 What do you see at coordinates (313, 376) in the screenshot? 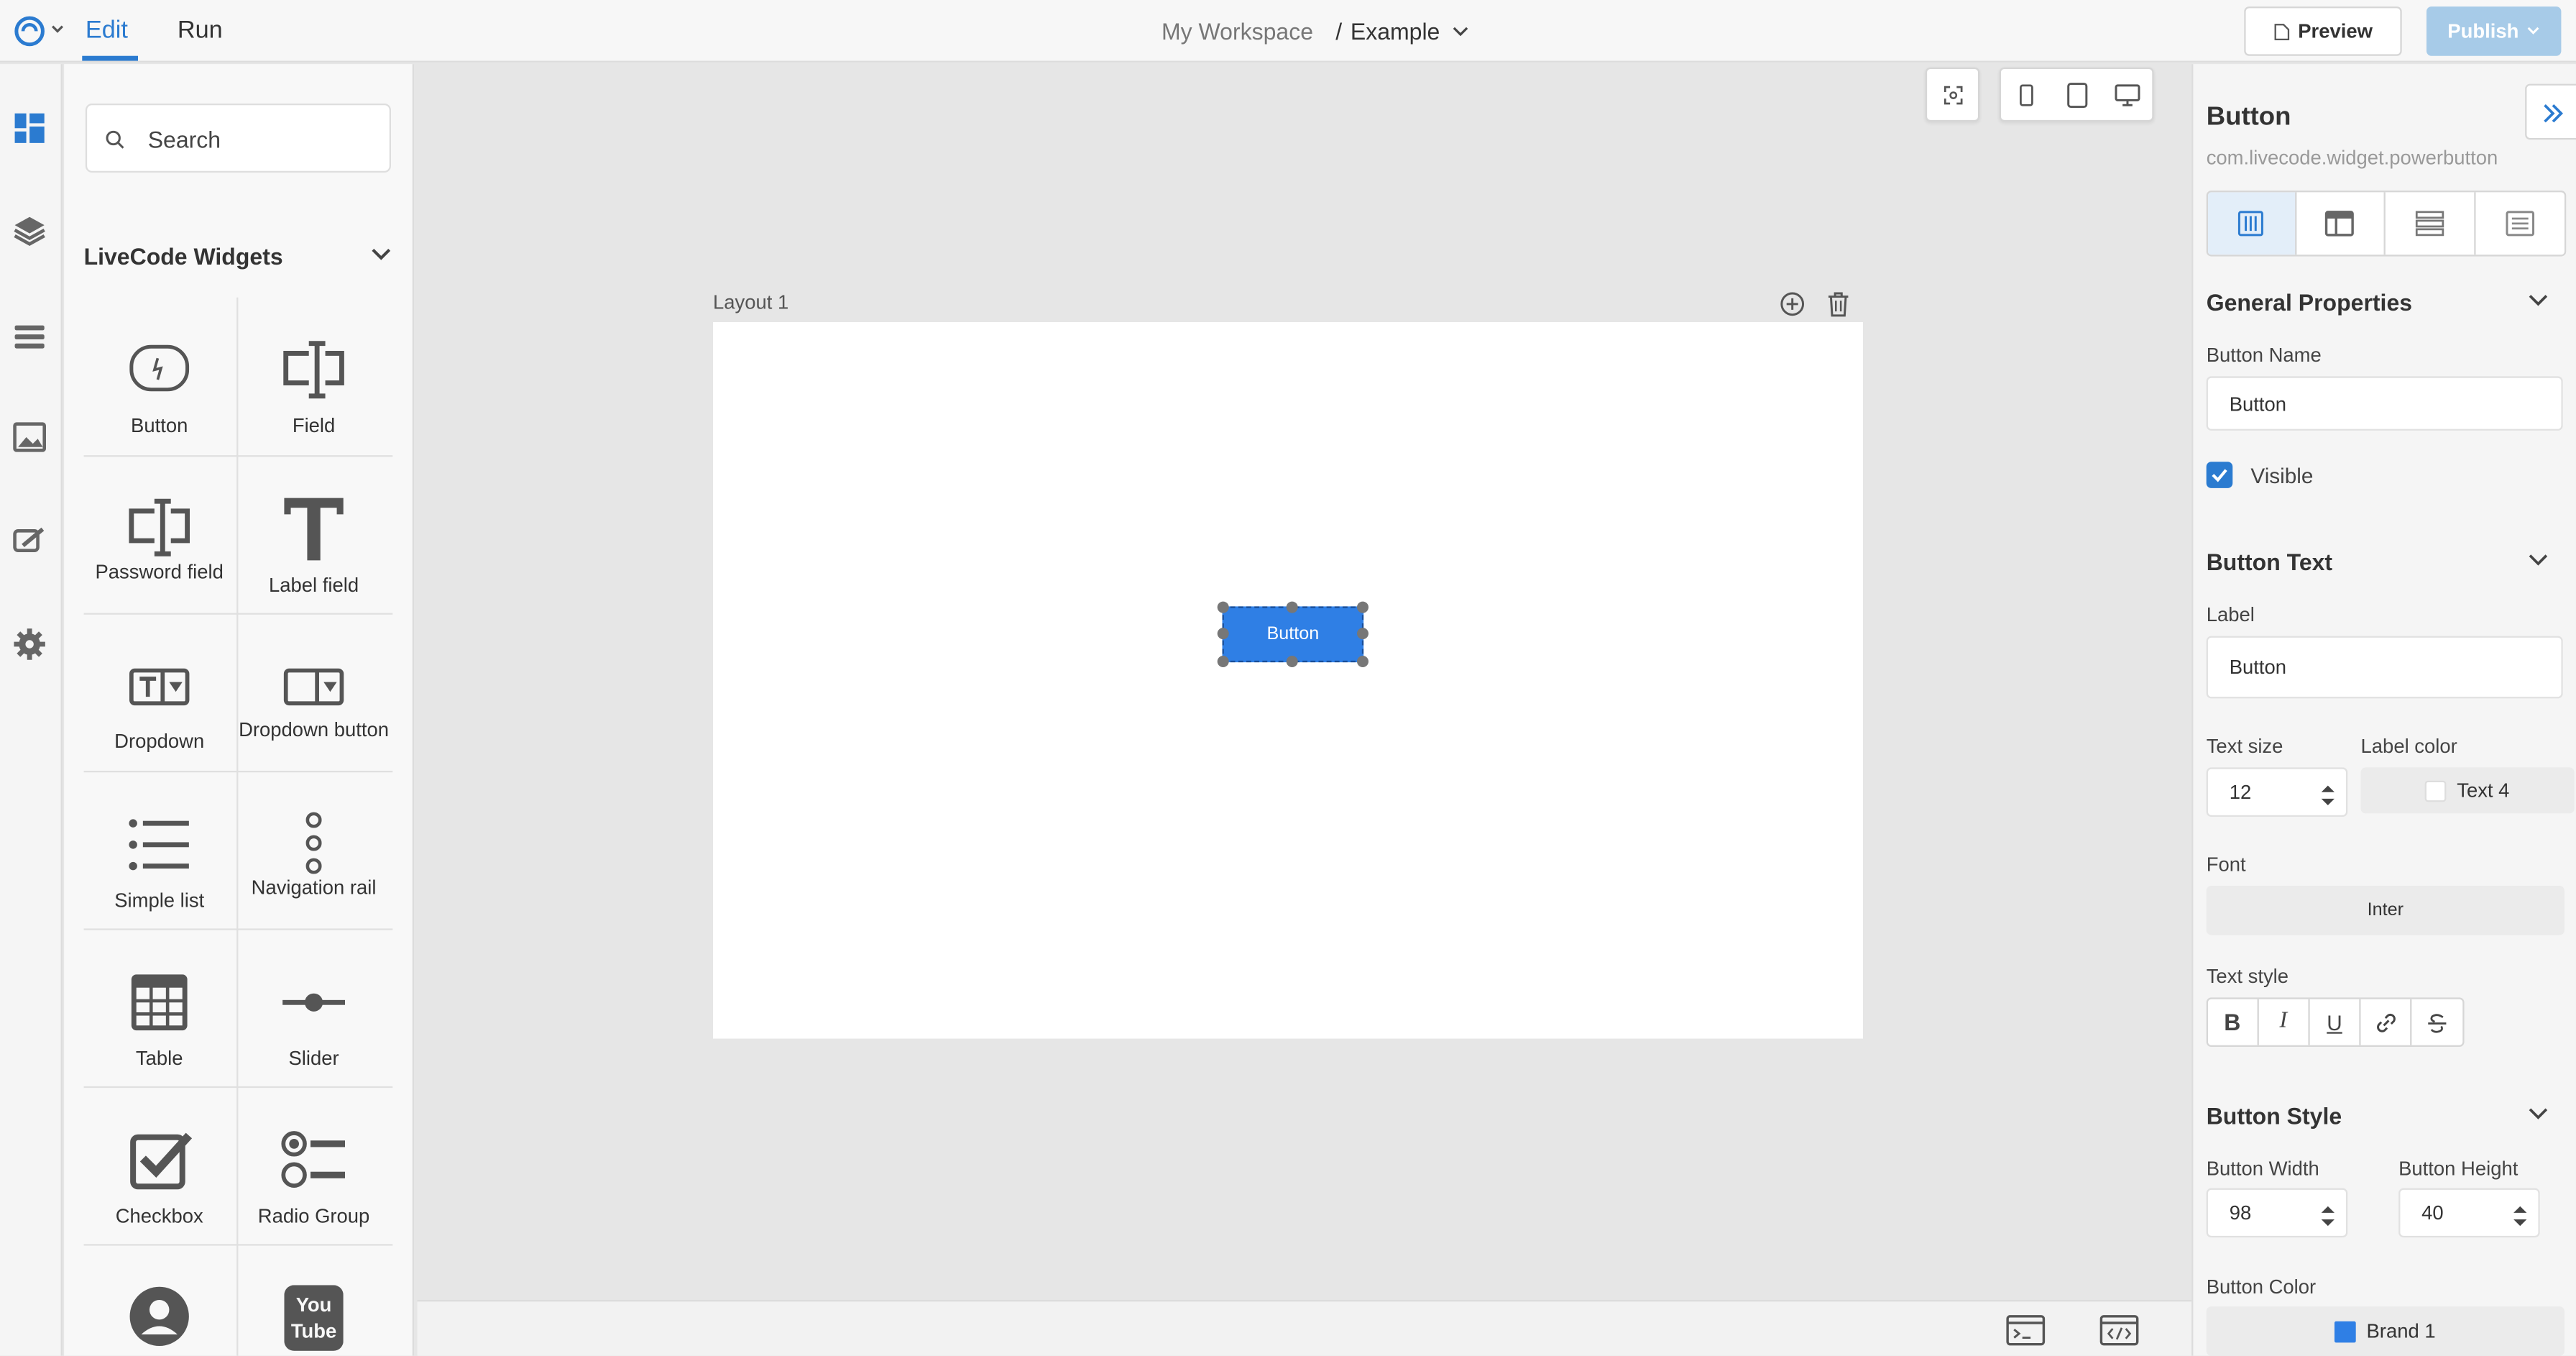
I see `widget-tile-field: Field` at bounding box center [313, 376].